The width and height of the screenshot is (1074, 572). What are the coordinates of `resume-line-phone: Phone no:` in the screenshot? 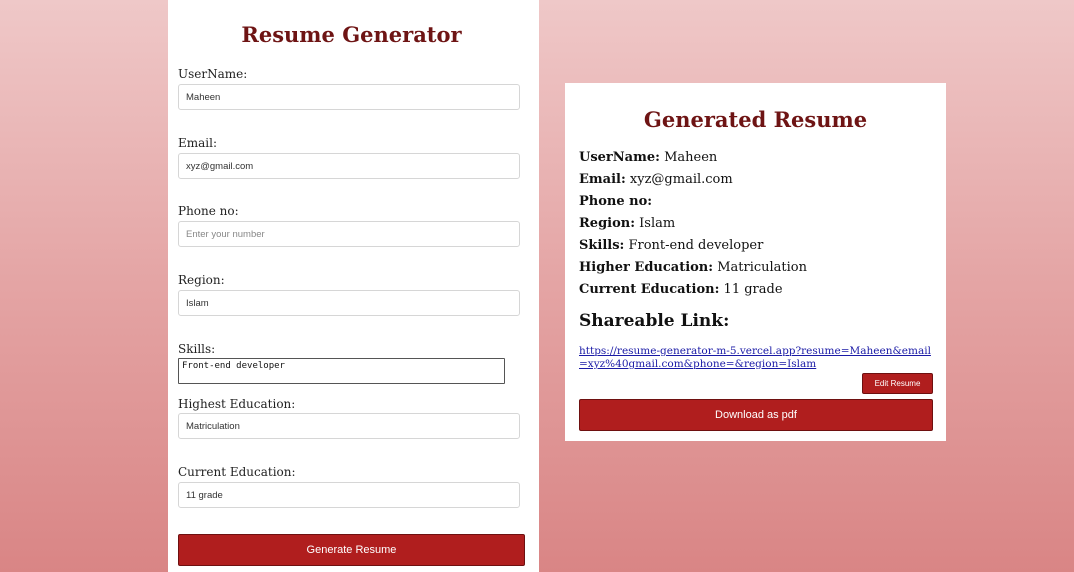 It's located at (615, 201).